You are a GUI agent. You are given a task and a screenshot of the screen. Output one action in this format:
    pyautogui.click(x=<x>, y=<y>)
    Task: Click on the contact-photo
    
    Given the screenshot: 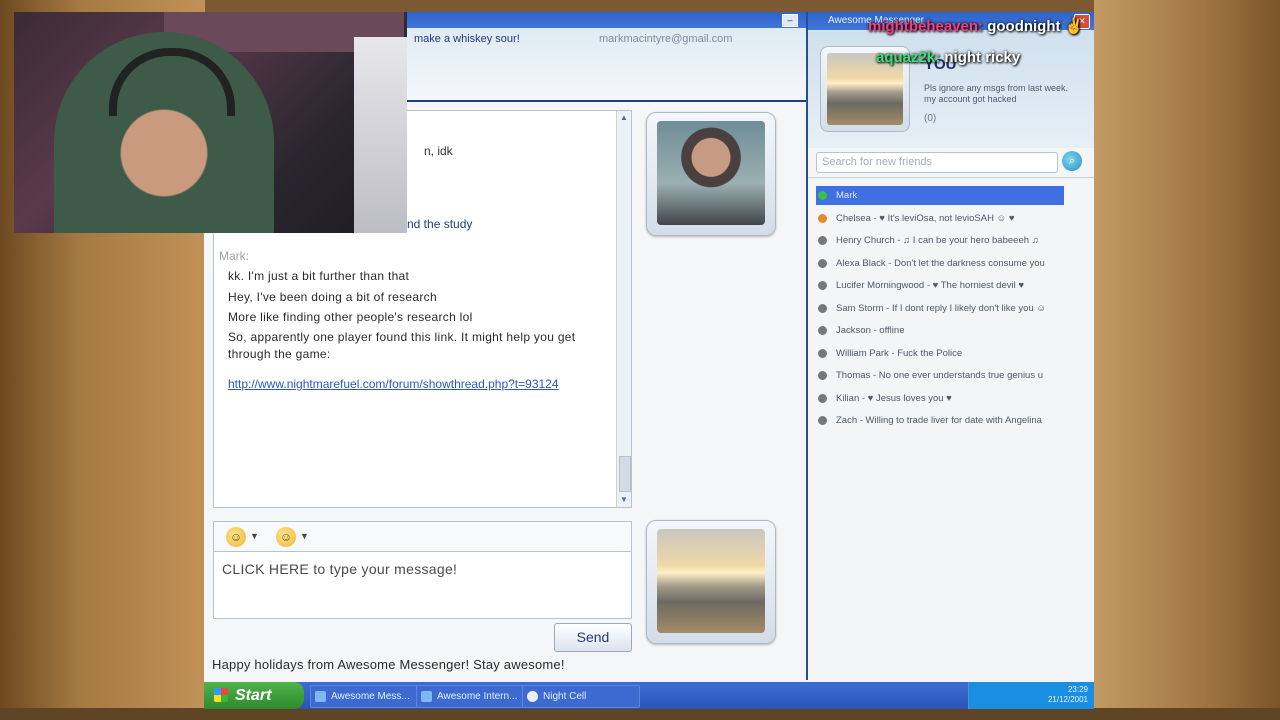 What is the action you would take?
    pyautogui.click(x=711, y=173)
    